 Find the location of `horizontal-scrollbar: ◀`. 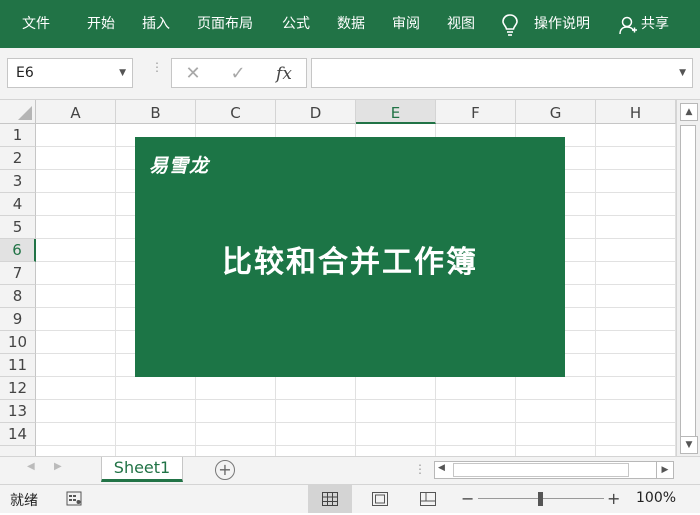

horizontal-scrollbar: ◀ is located at coordinates (554, 470).